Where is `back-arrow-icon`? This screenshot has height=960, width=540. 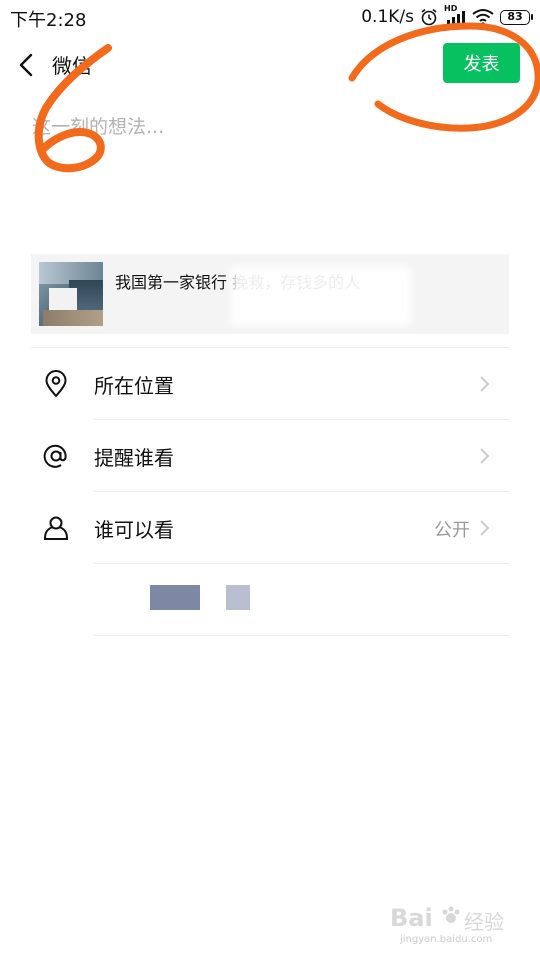 back-arrow-icon is located at coordinates (27, 65).